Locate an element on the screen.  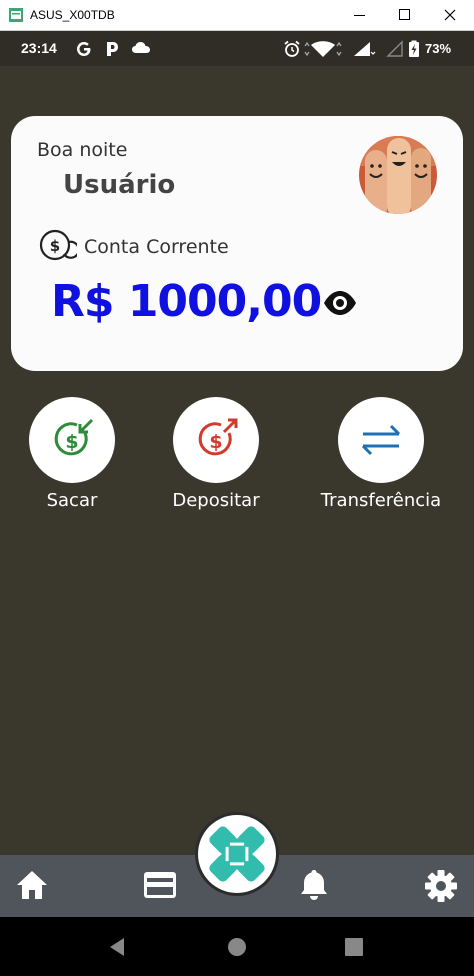
battery-charging-icon is located at coordinates (414, 48).